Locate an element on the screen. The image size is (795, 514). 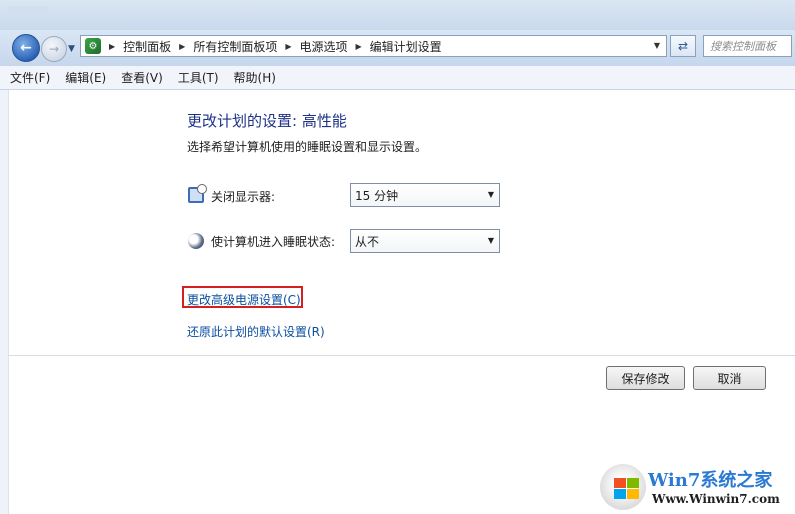
cancel-button: 取消 is located at coordinates (729, 378).